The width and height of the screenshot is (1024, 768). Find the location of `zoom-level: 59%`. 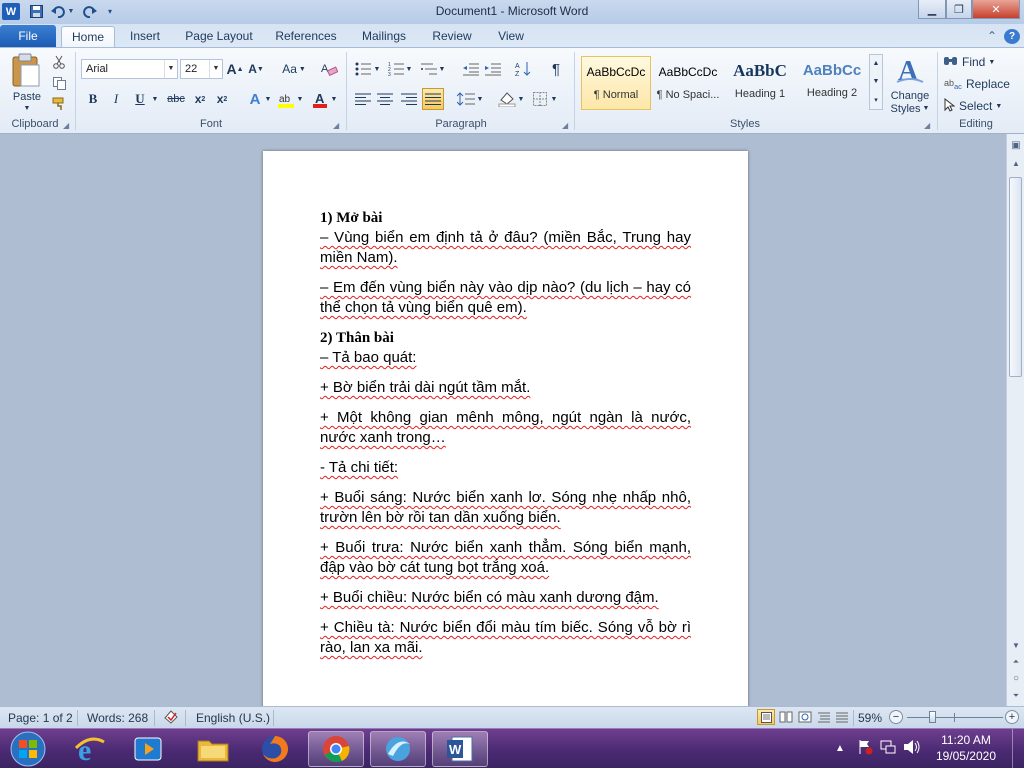

zoom-level: 59% is located at coordinates (870, 718).